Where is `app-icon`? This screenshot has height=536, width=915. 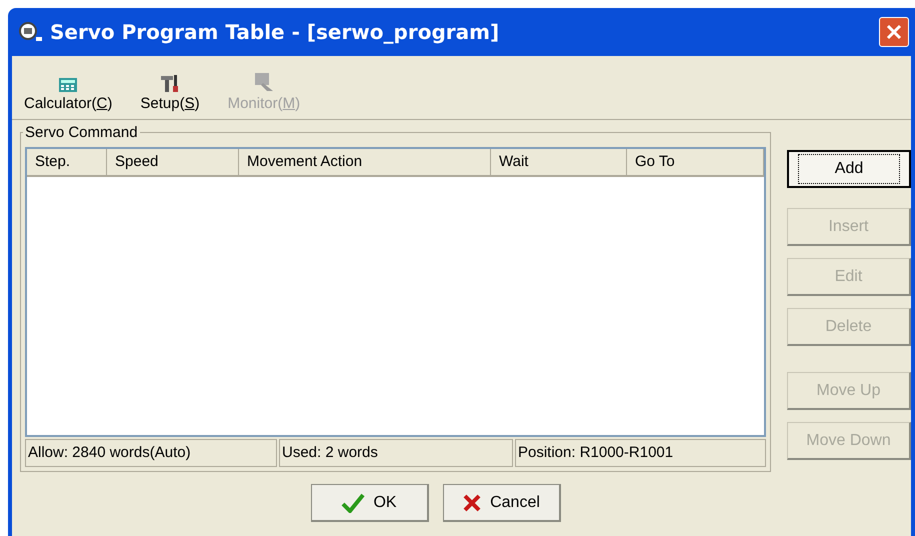
app-icon is located at coordinates (30, 32).